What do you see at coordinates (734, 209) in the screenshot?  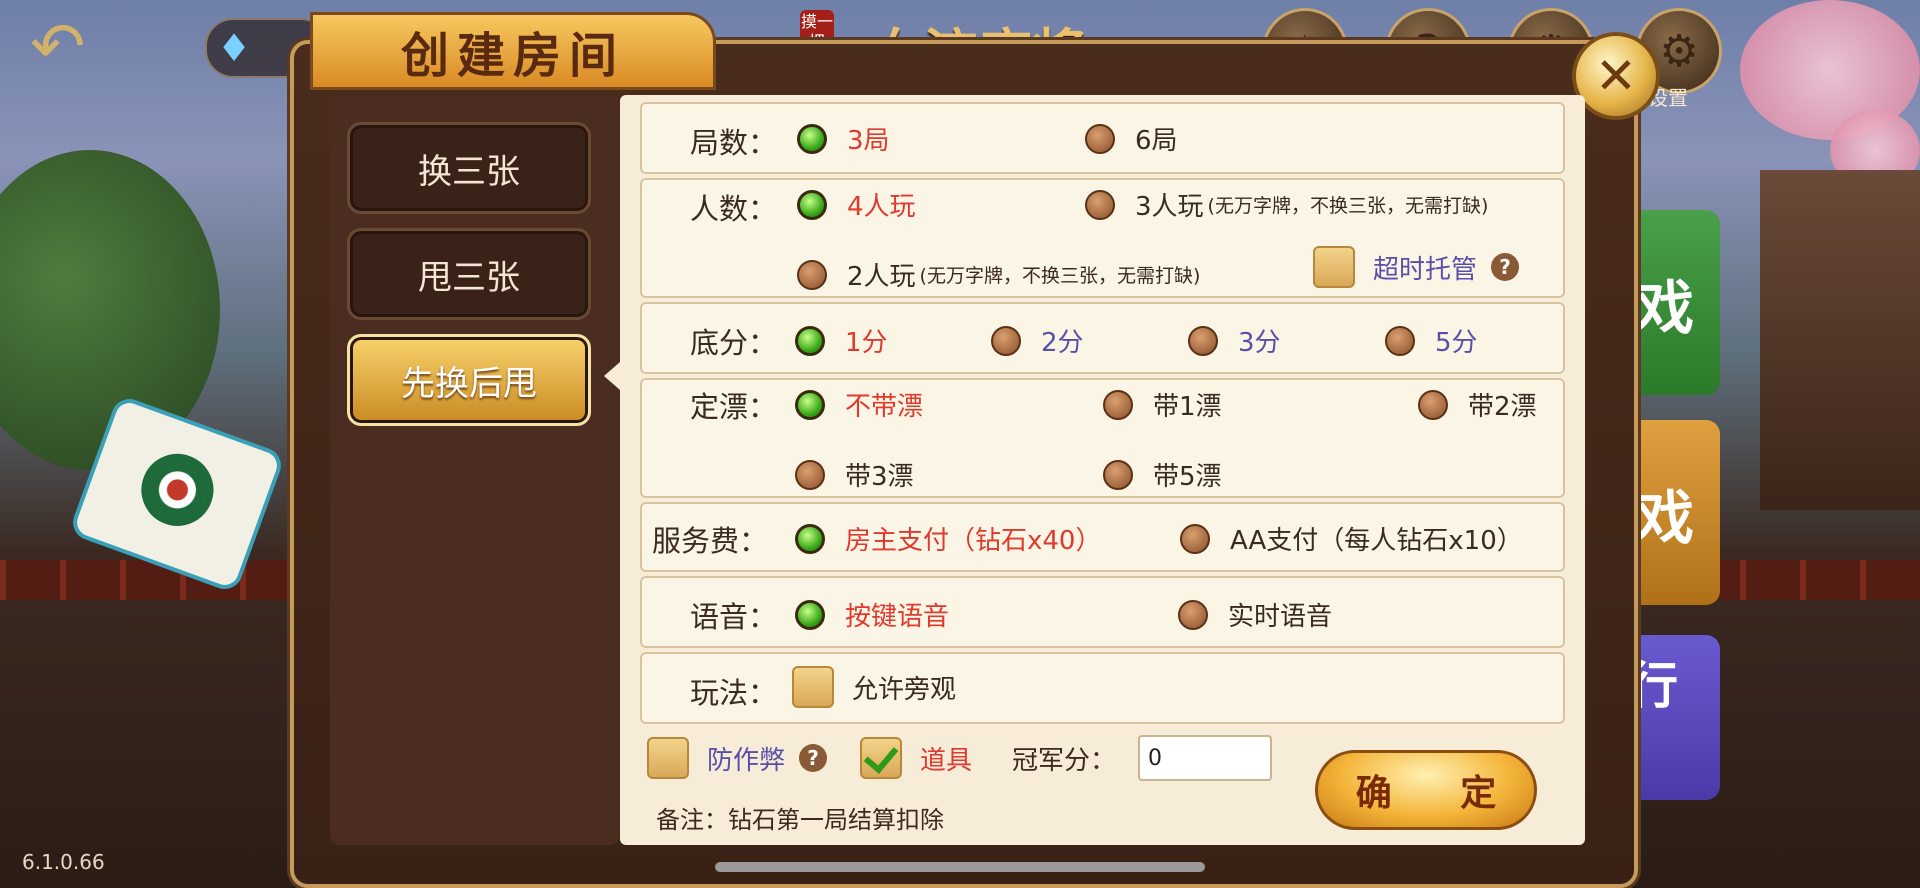 I see `players-label: 人数：` at bounding box center [734, 209].